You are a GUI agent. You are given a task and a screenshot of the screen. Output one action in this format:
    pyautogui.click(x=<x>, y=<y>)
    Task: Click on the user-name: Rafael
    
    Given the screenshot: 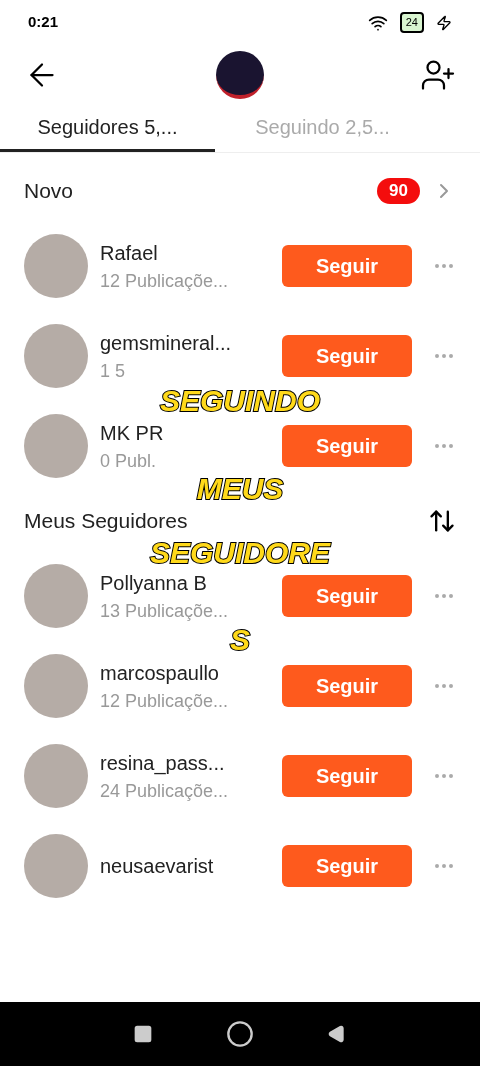 What is the action you would take?
    pyautogui.click(x=129, y=253)
    